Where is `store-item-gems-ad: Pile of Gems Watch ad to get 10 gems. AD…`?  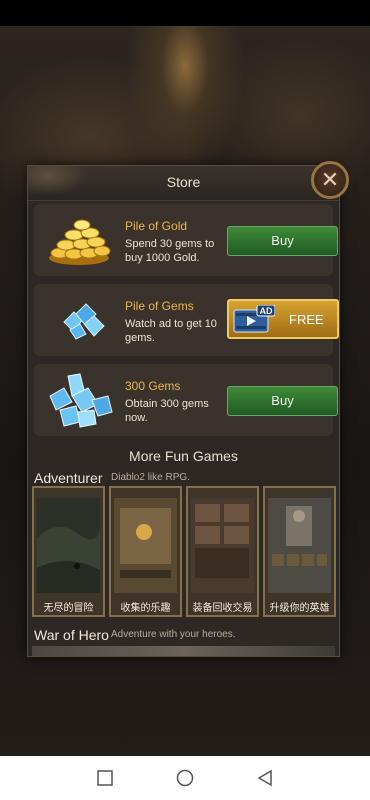 store-item-gems-ad: Pile of Gems Watch ad to get 10 gems. AD… is located at coordinates (186, 320).